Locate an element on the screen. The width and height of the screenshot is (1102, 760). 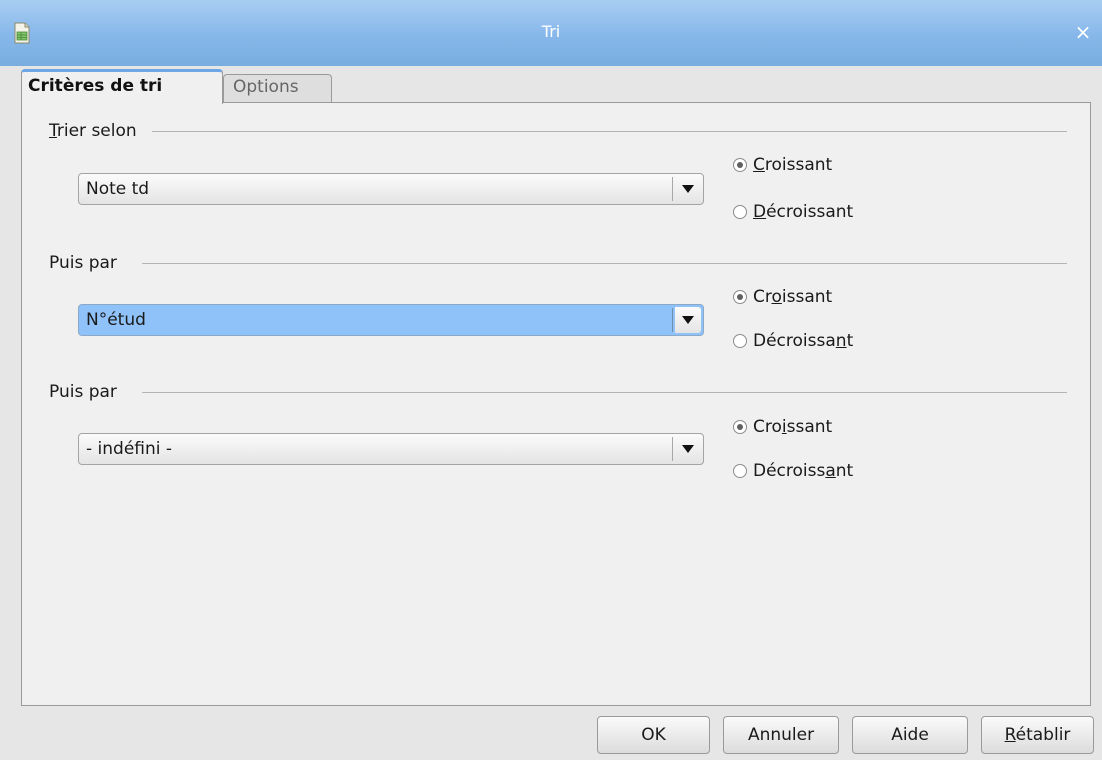
sort-key-2-descending-radio: Décroissant is located at coordinates (793, 341).